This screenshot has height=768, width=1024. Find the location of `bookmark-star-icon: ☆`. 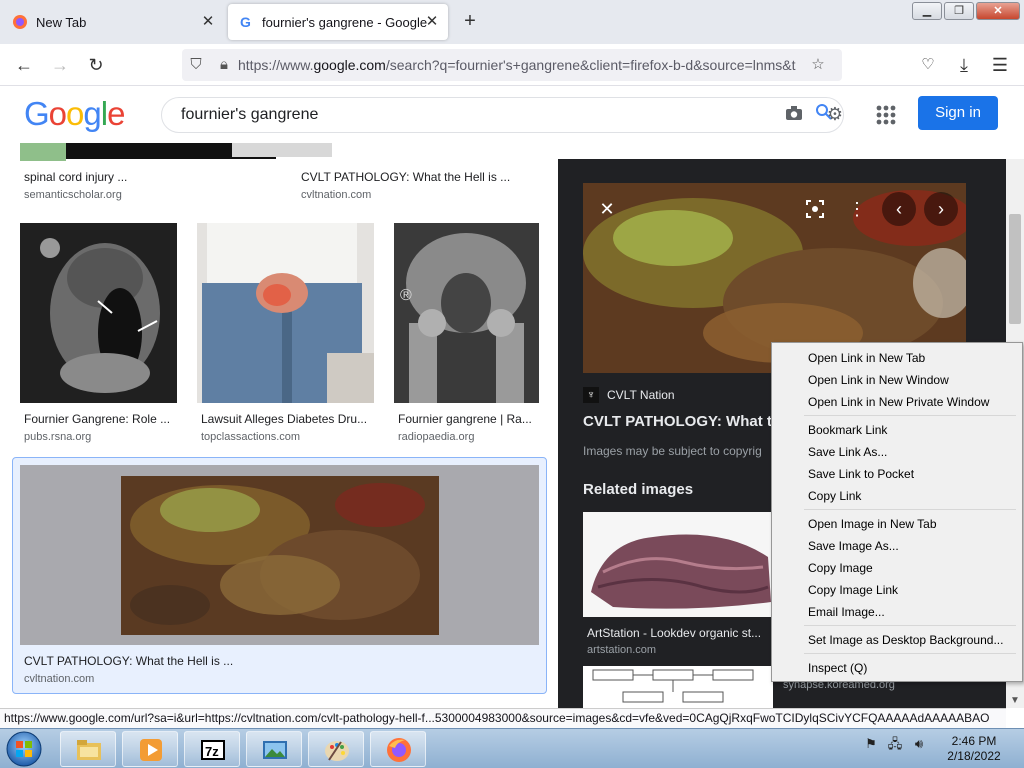

bookmark-star-icon: ☆ is located at coordinates (818, 65).